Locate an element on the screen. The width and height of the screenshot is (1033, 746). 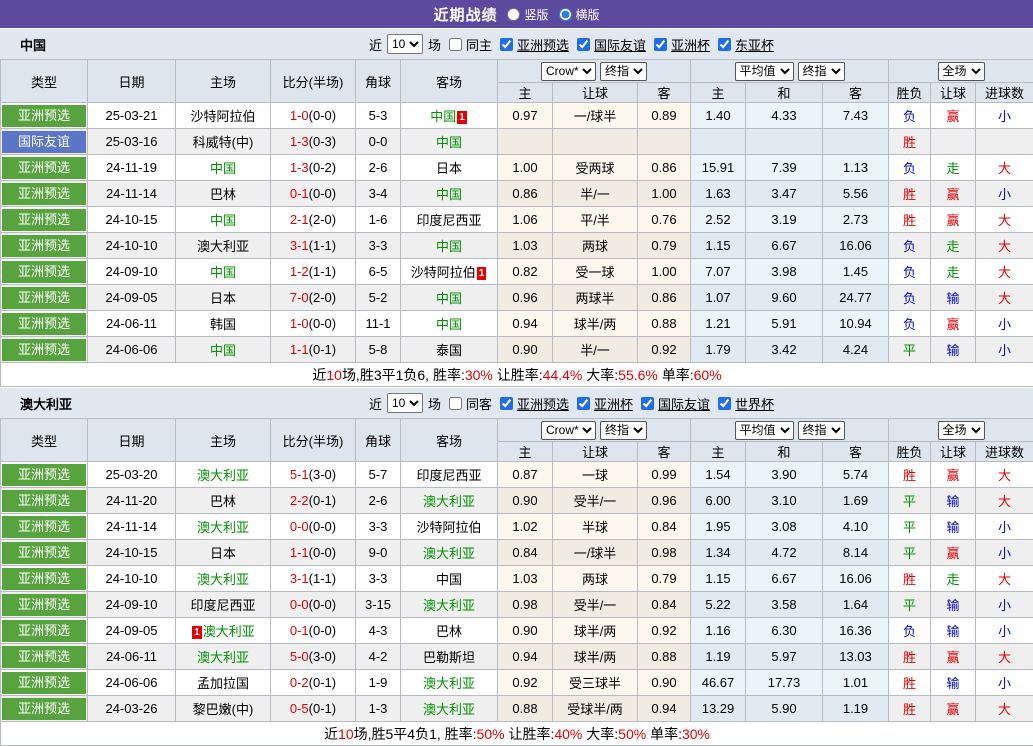
avg-home: 1.15 is located at coordinates (718, 246).